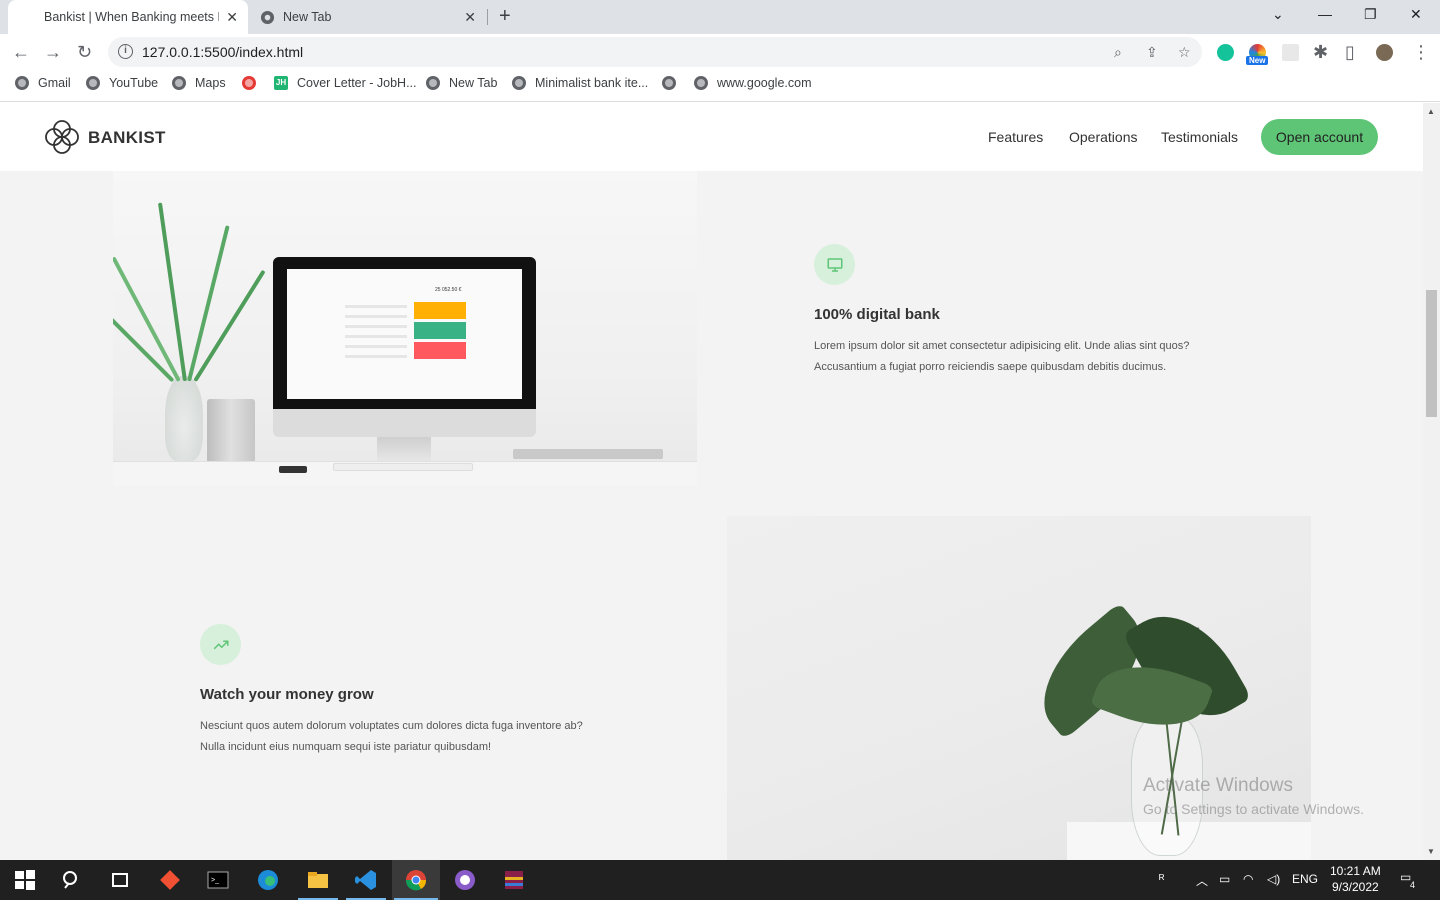 Image resolution: width=1440 pixels, height=900 pixels. I want to click on monitor-screen: 25 052.50 €, so click(404, 334).